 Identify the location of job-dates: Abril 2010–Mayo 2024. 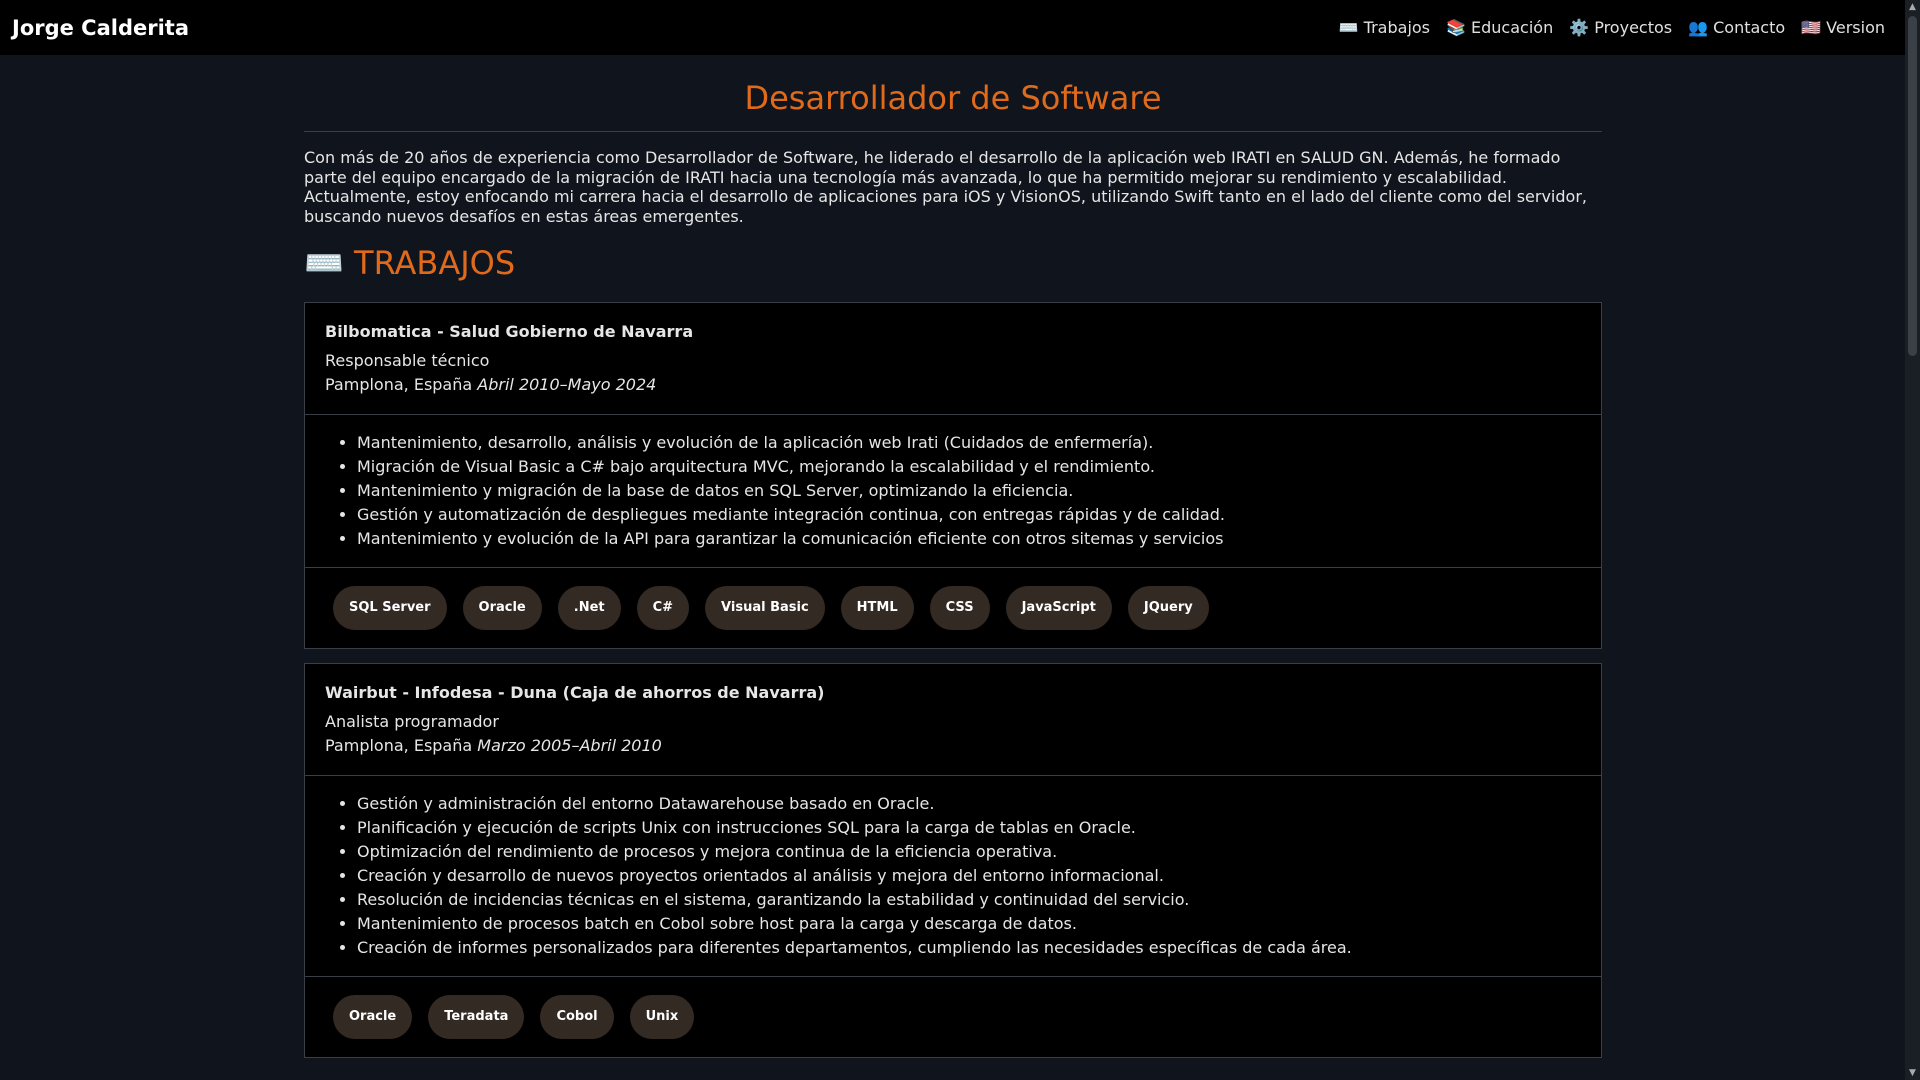
(567, 384).